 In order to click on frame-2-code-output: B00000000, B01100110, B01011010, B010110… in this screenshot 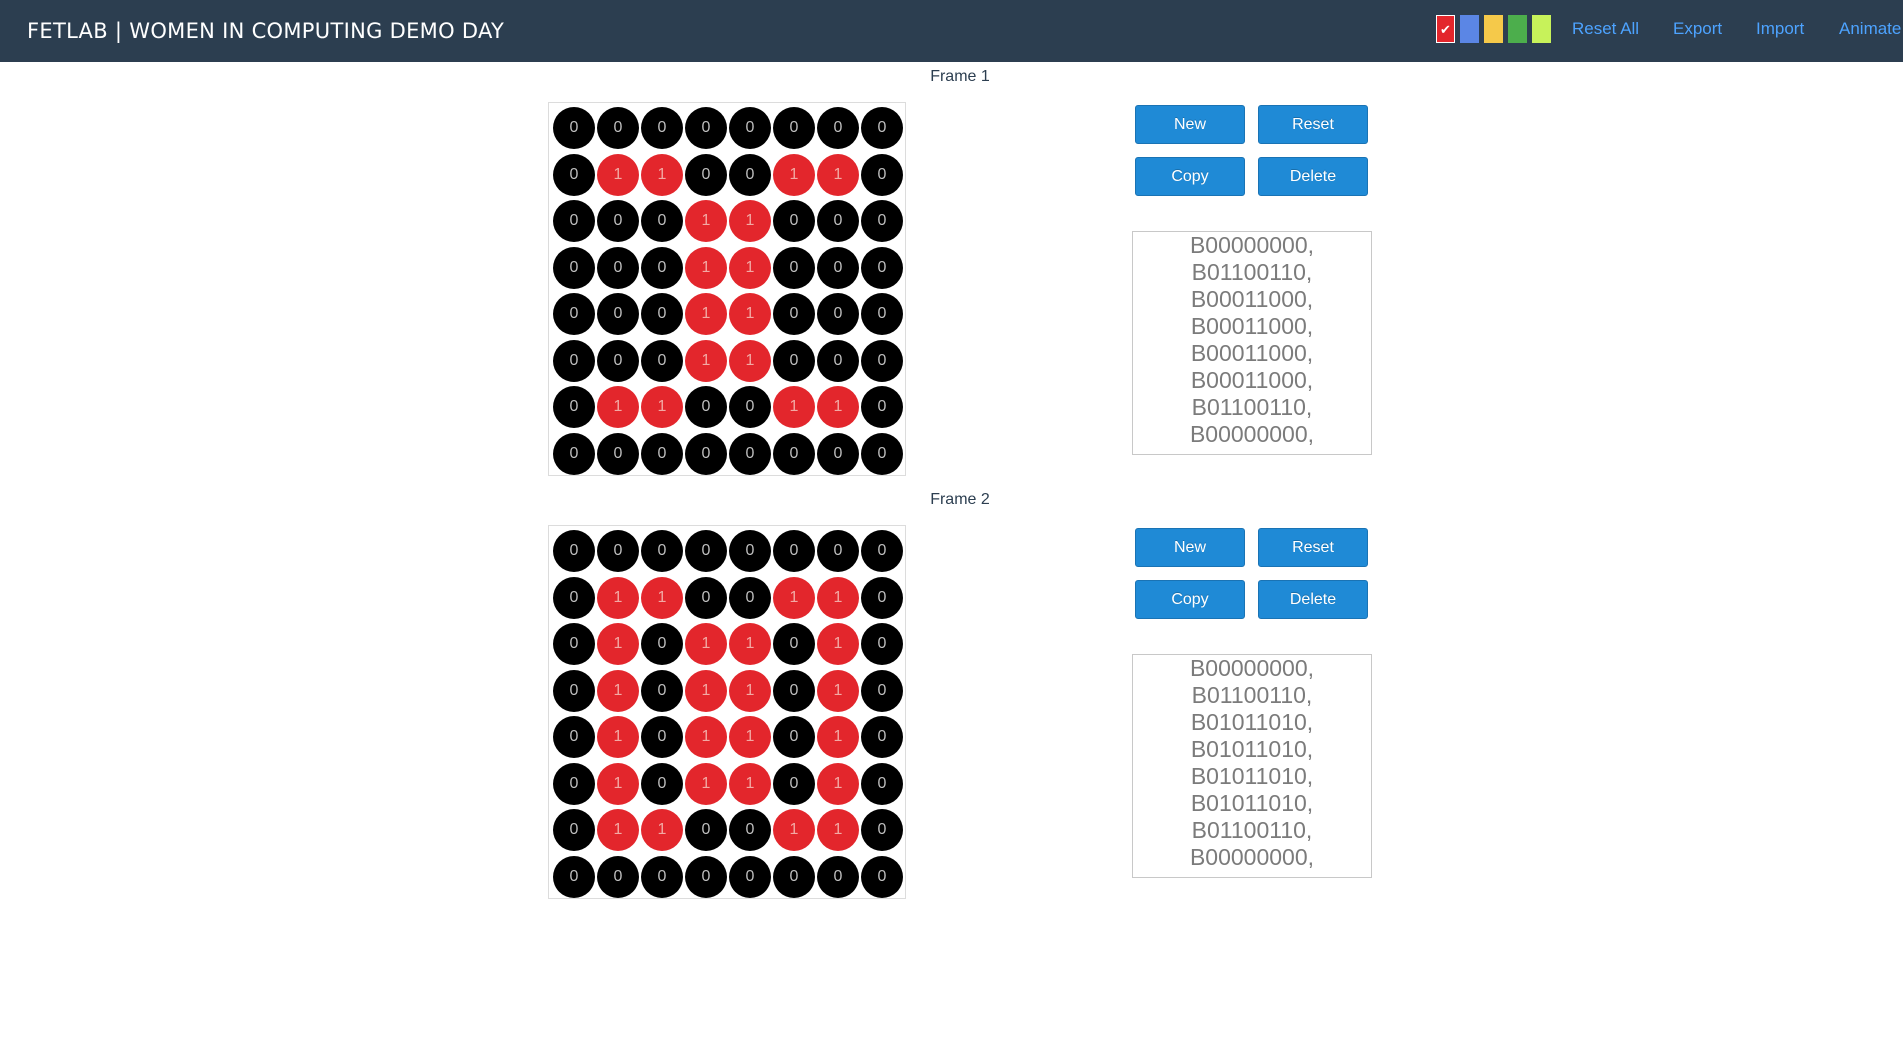, I will do `click(1252, 766)`.